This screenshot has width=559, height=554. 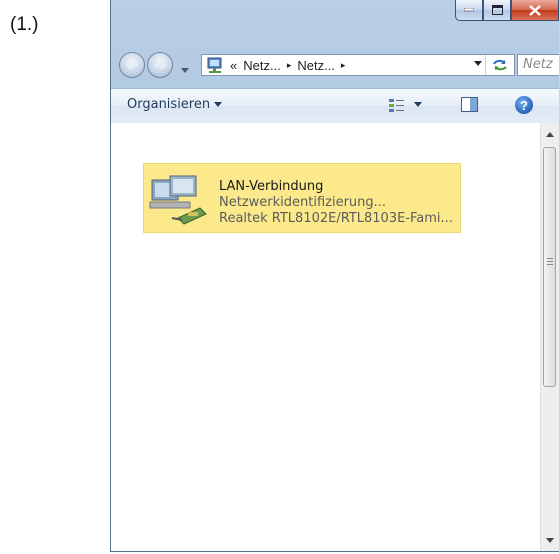 I want to click on navigation-row: « Netz... ▸ Netz... ▸ Netz, so click(x=335, y=66).